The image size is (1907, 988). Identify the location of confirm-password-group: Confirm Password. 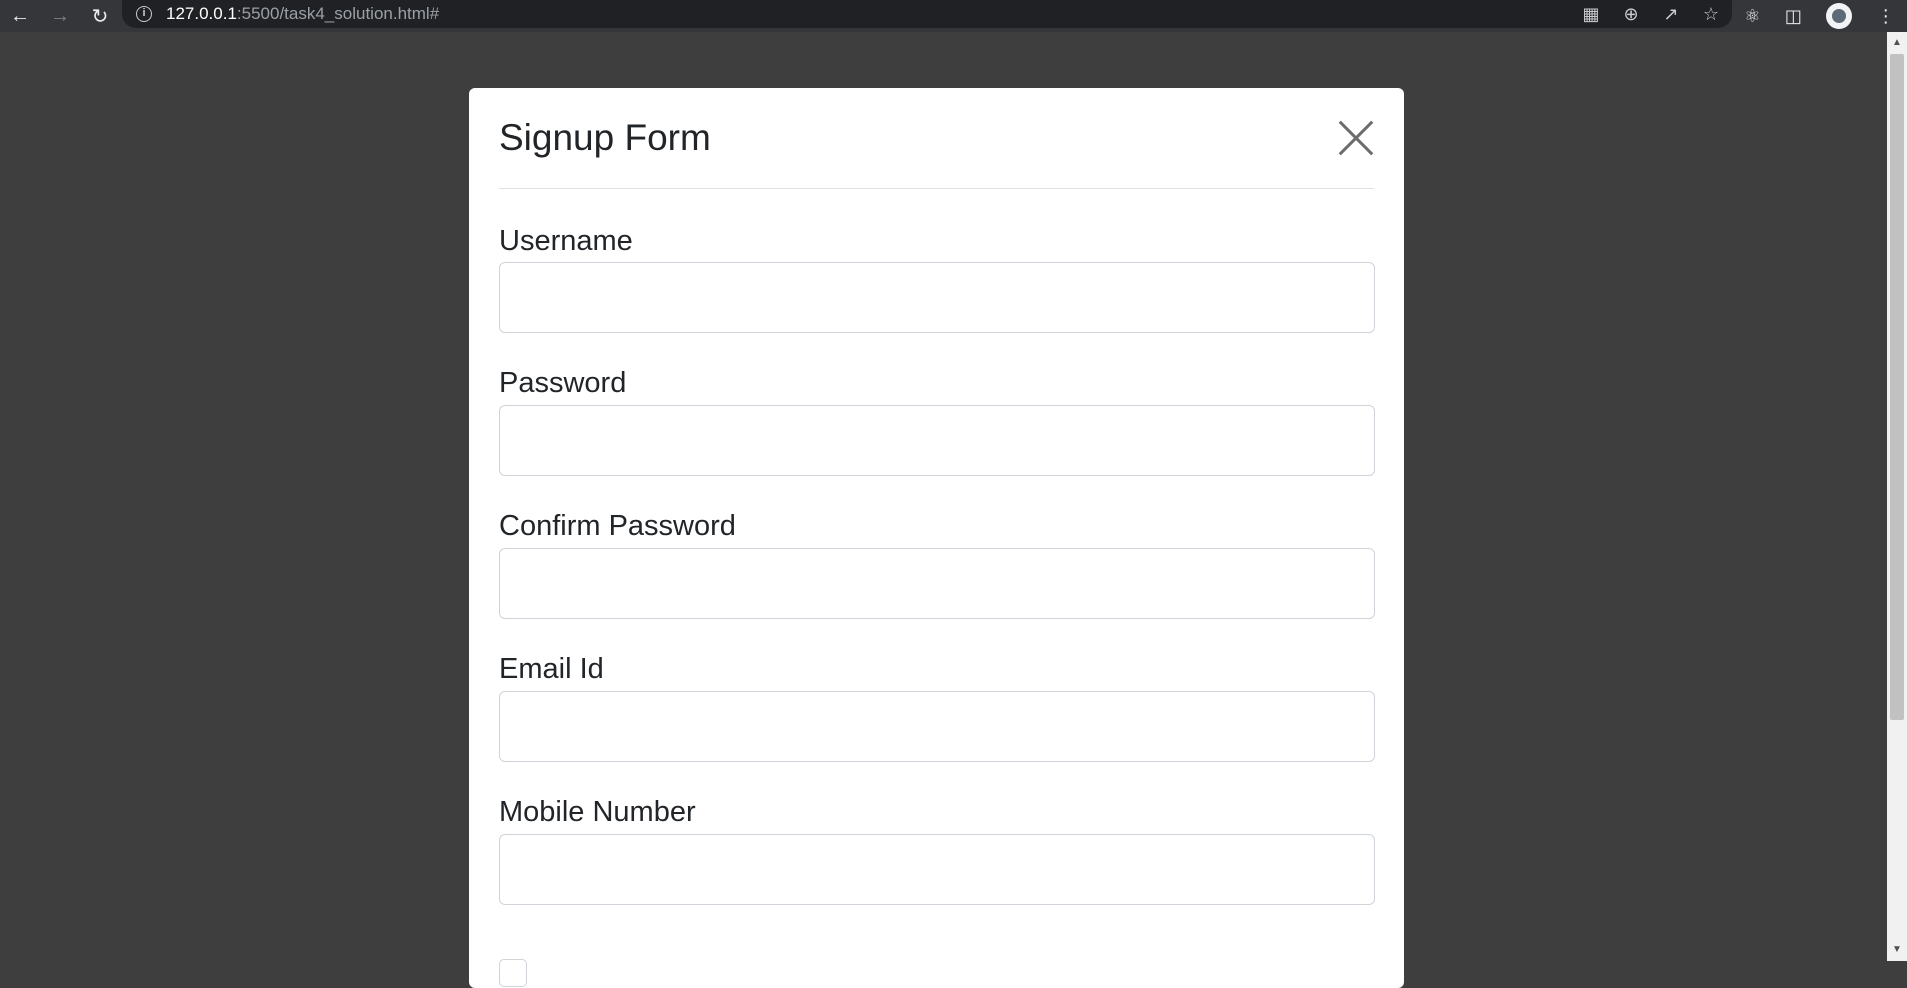
(937, 547).